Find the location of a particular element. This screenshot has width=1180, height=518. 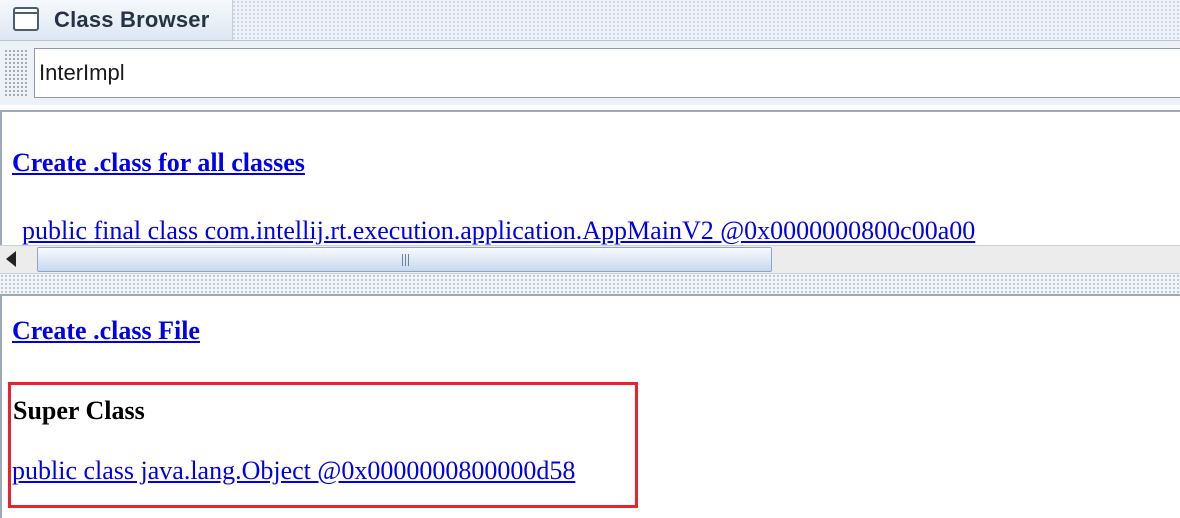

split-pane-divider is located at coordinates (590, 284).